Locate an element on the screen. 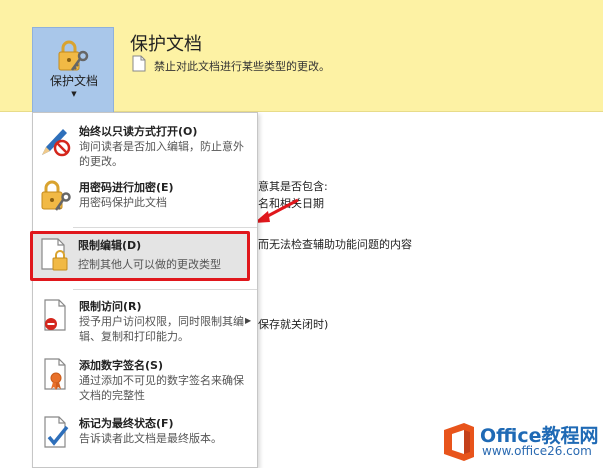 Image resolution: width=603 pixels, height=468 pixels. background-text: 保存就关闭时) is located at coordinates (293, 324).